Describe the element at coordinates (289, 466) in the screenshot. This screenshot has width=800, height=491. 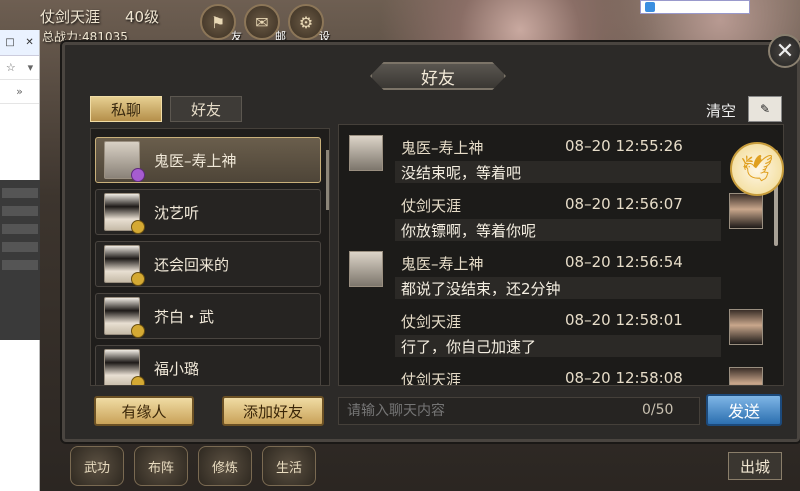
I see `life-button: 生活` at that location.